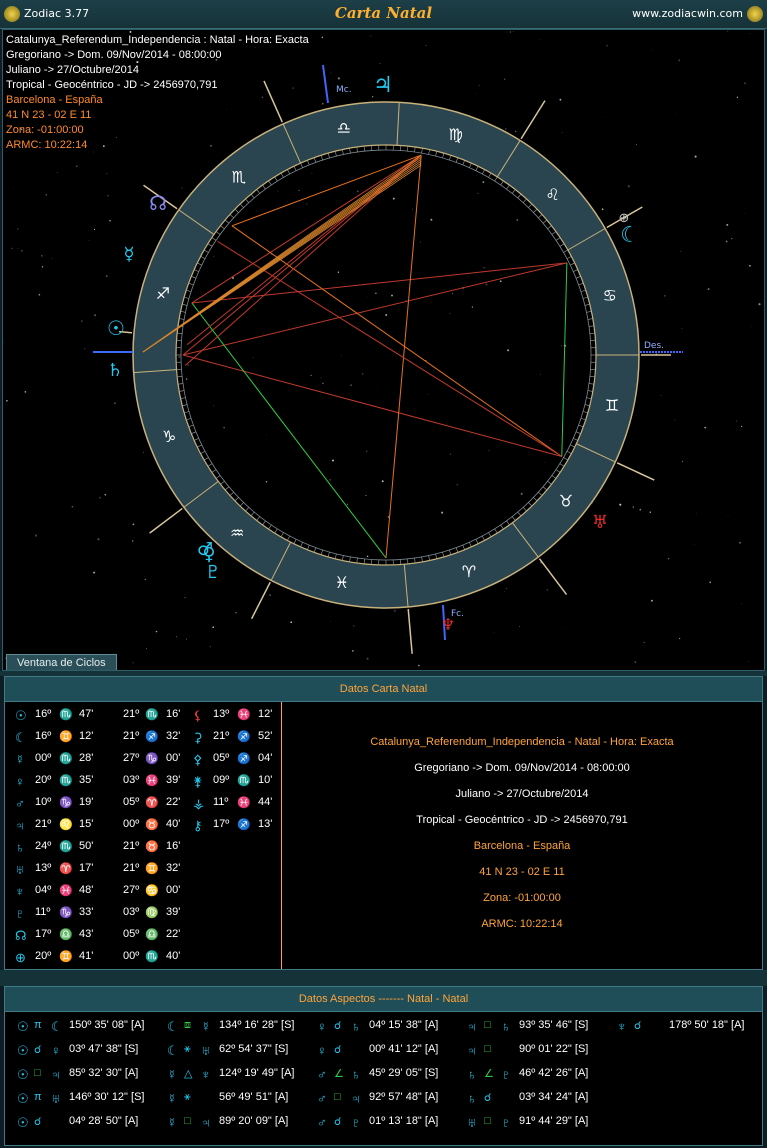 This screenshot has width=767, height=1148. Describe the element at coordinates (707, 1025) in the screenshot. I see `aspect-value: 178º 50' 18" [A]` at that location.